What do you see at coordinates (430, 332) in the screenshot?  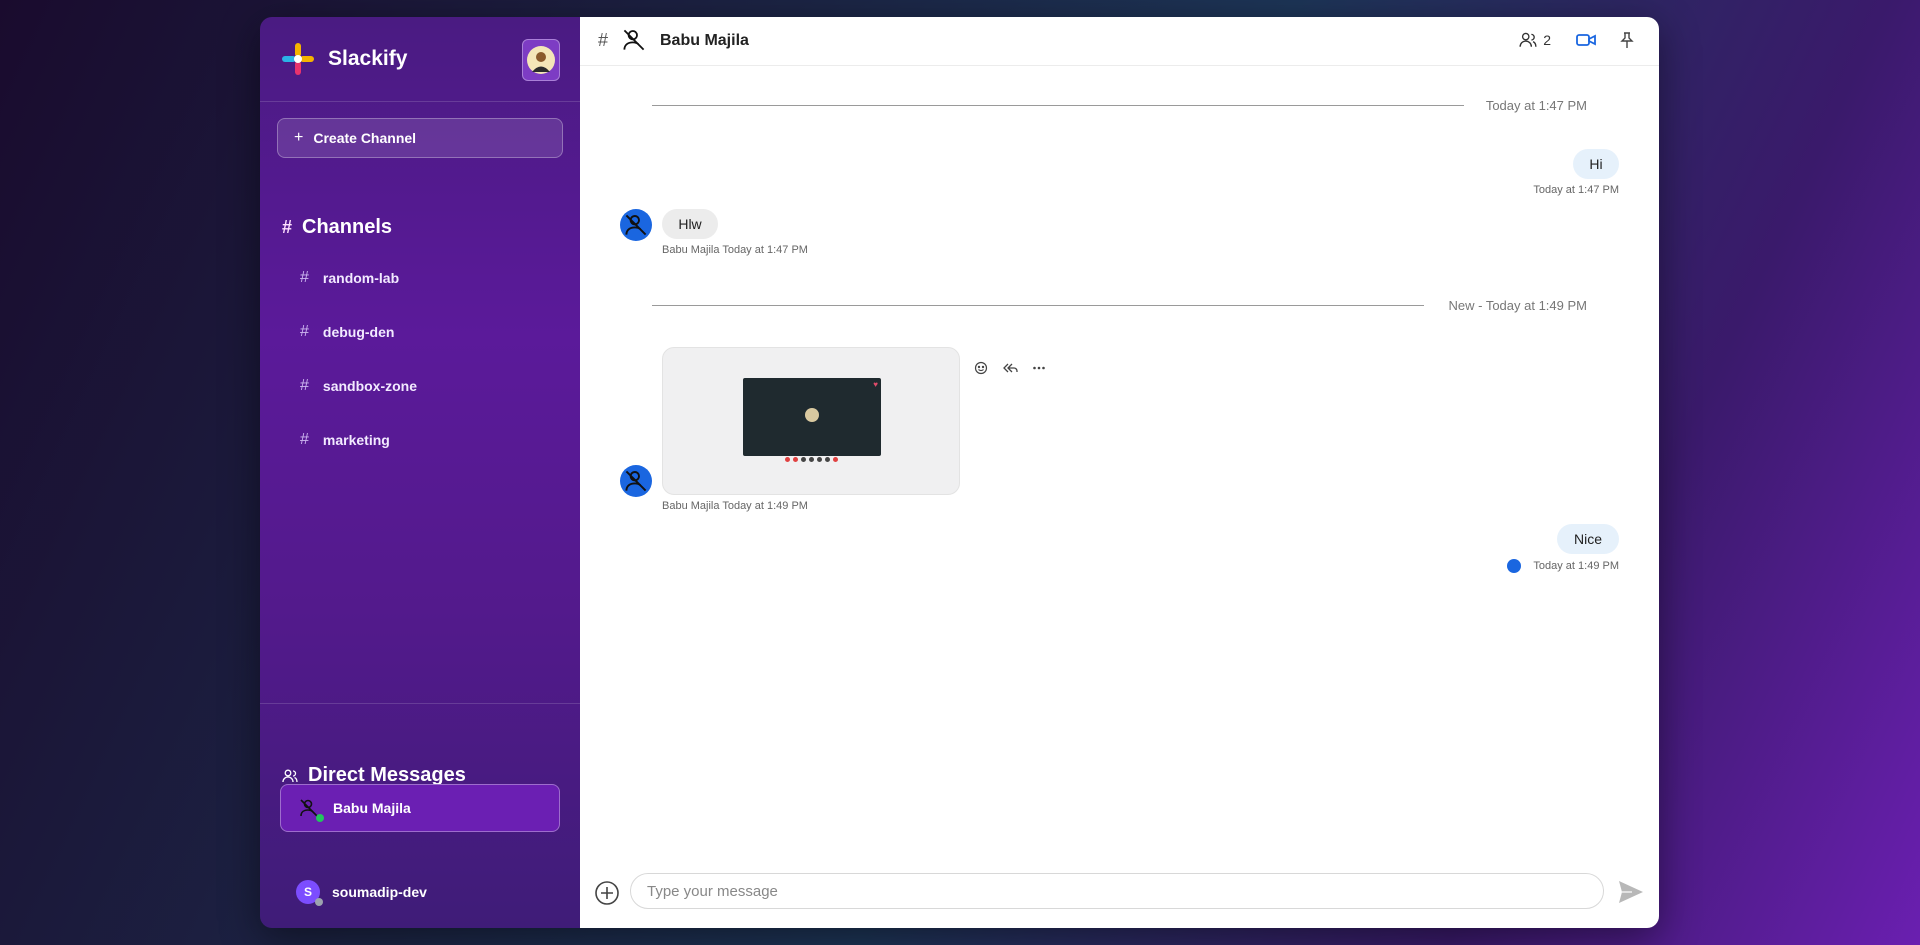 I see `channel-item-debug-den: # debug-den` at bounding box center [430, 332].